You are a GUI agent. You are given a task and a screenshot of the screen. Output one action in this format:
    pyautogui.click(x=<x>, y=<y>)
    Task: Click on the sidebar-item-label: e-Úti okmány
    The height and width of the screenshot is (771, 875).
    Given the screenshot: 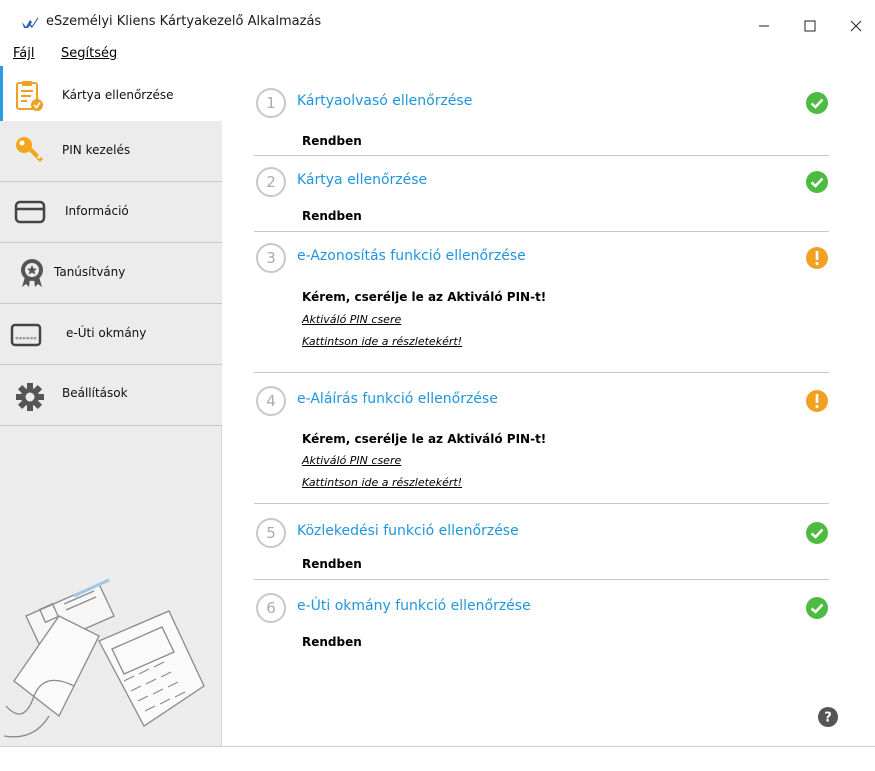 What is the action you would take?
    pyautogui.click(x=106, y=333)
    